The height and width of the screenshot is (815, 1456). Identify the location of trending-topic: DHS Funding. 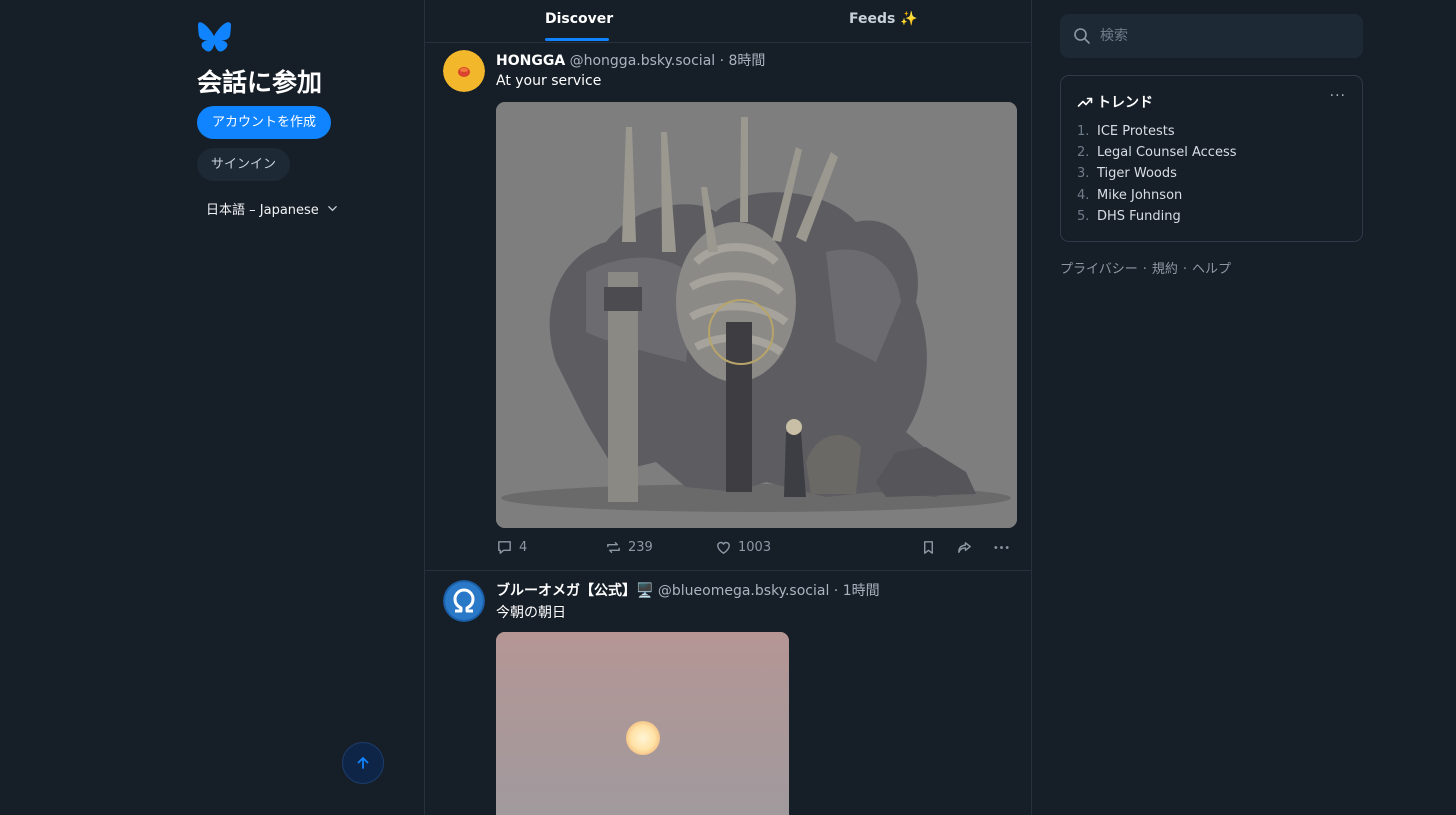
(1139, 219).